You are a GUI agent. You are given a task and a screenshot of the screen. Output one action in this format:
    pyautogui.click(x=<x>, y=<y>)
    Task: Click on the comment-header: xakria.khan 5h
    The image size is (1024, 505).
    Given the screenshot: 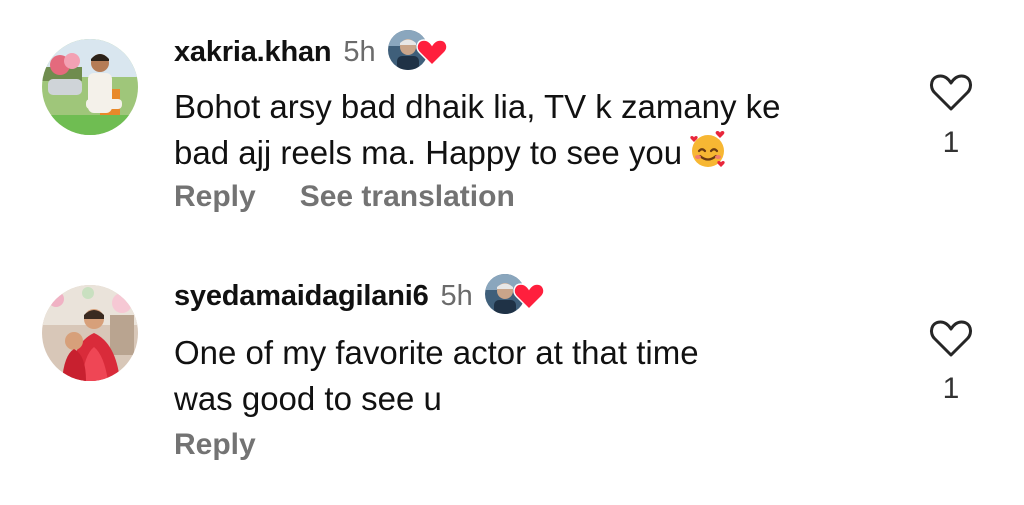 What is the action you would take?
    pyautogui.click(x=314, y=52)
    